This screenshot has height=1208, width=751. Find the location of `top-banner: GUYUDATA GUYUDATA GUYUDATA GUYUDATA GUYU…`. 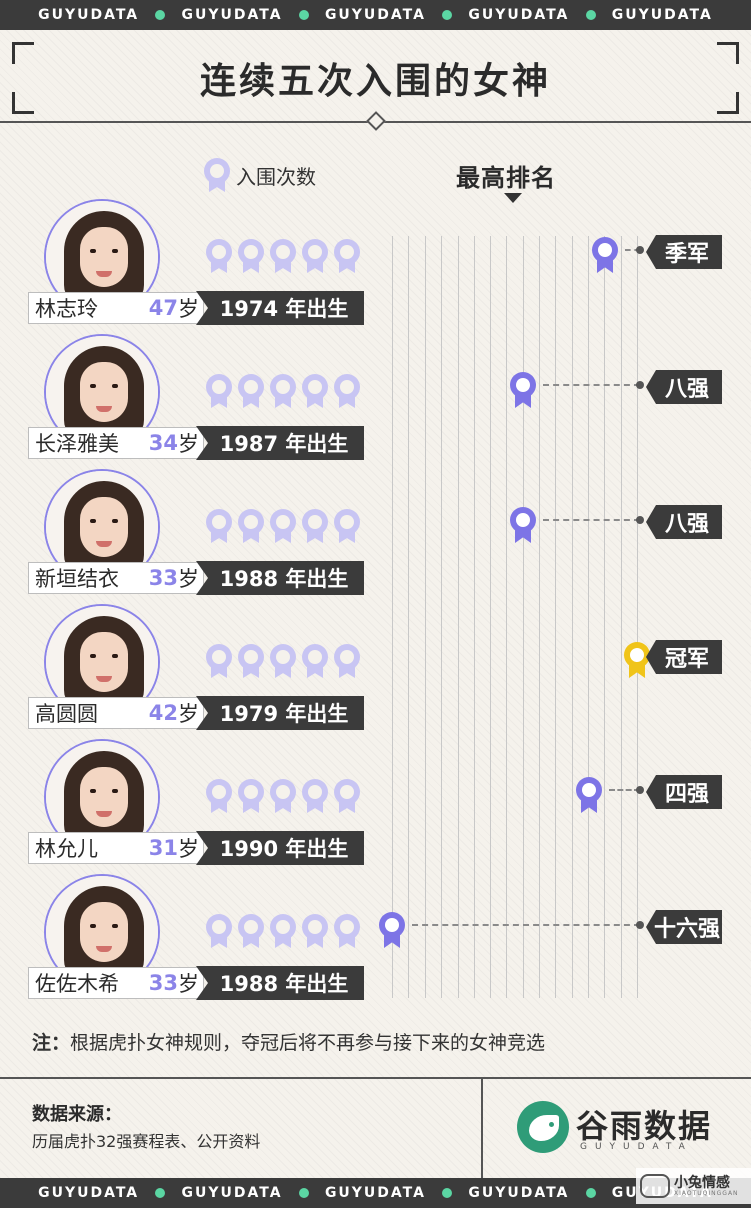

top-banner: GUYUDATA GUYUDATA GUYUDATA GUYUDATA GUYU… is located at coordinates (375, 15).